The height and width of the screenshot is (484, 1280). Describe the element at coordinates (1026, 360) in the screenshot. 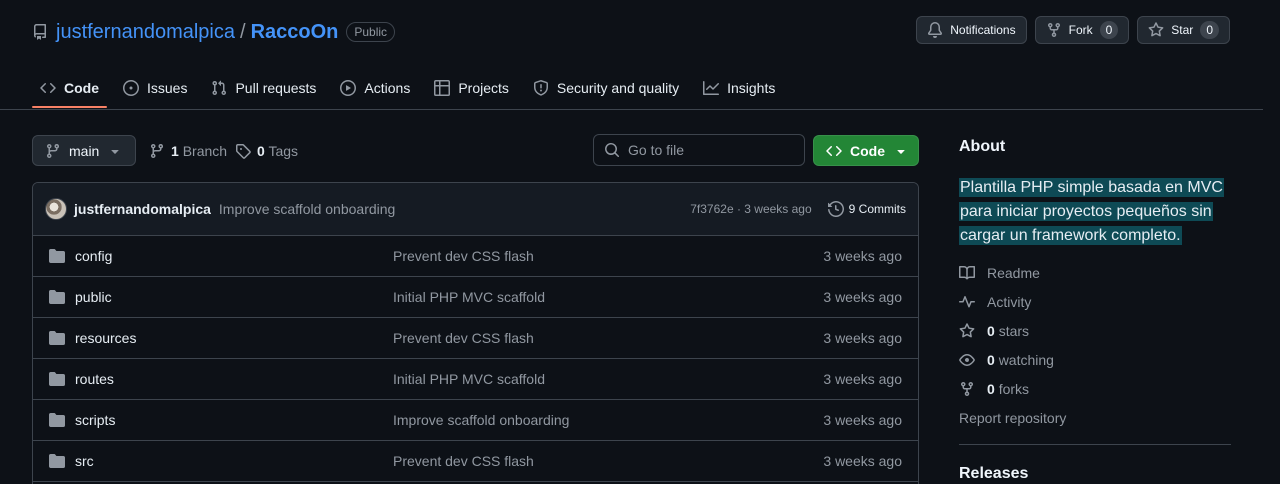

I see `watching-label: watching` at that location.